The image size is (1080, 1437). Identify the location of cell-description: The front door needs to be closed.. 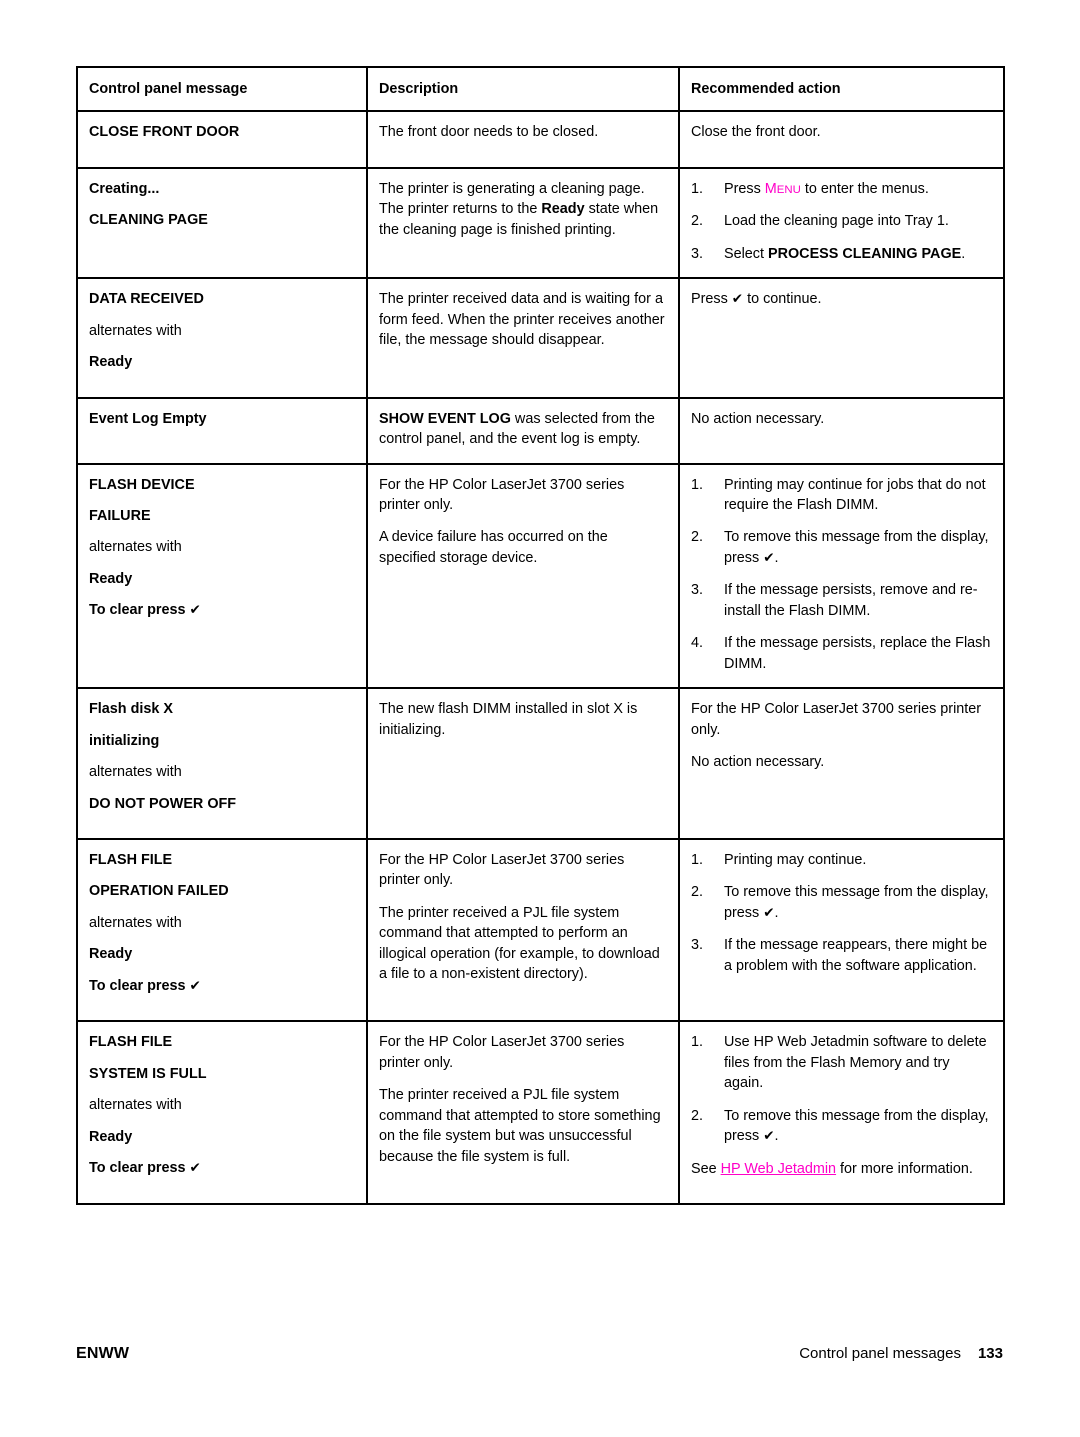
(523, 139).